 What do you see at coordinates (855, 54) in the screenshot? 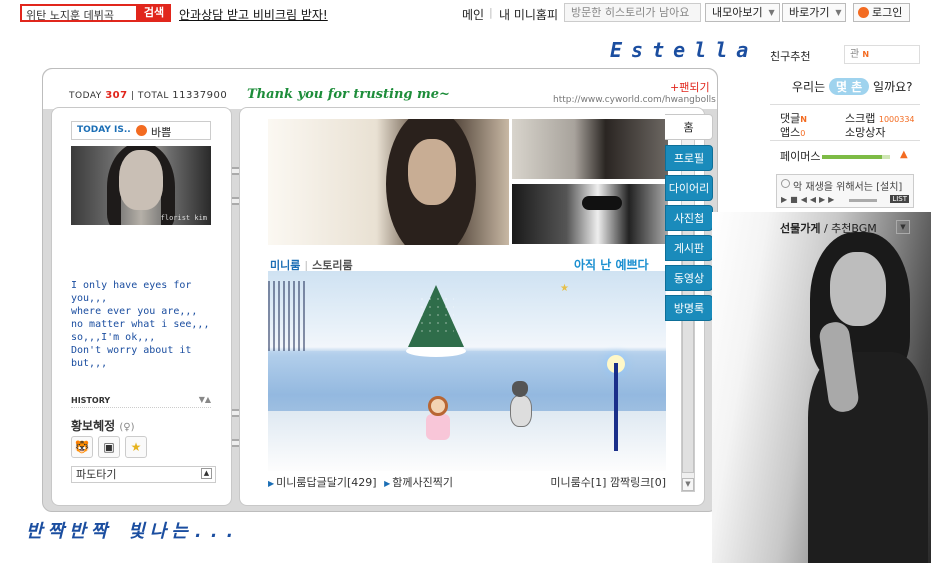
I see `friend-box-text: 관` at bounding box center [855, 54].